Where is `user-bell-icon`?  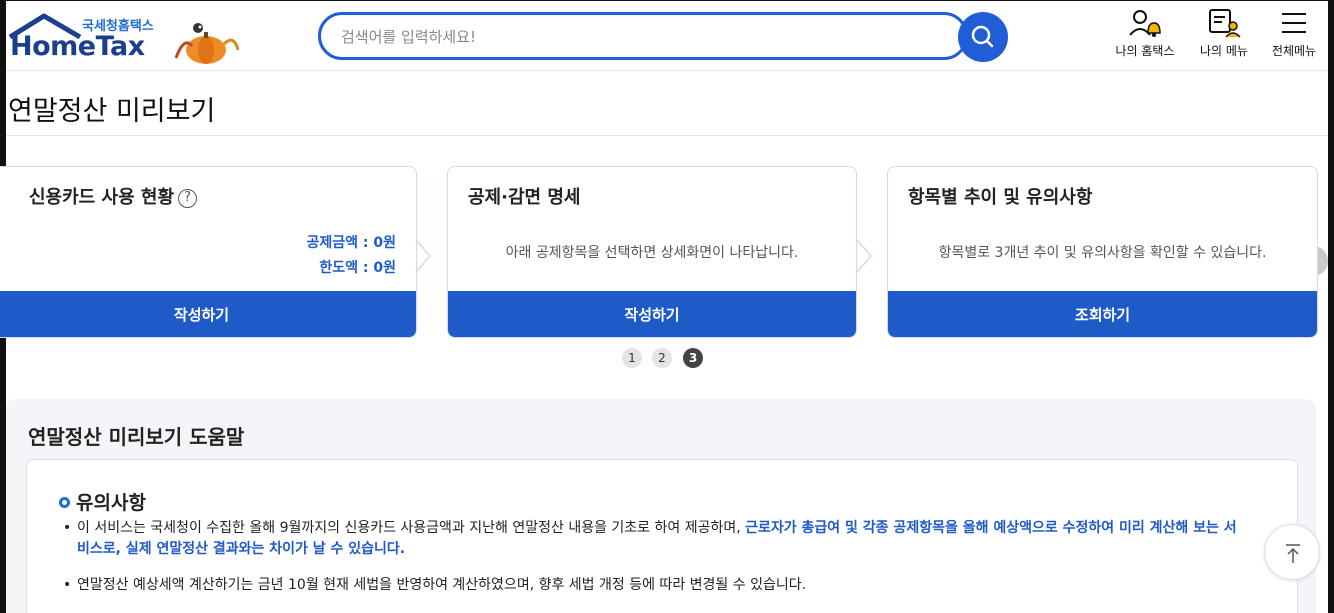
user-bell-icon is located at coordinates (1145, 23).